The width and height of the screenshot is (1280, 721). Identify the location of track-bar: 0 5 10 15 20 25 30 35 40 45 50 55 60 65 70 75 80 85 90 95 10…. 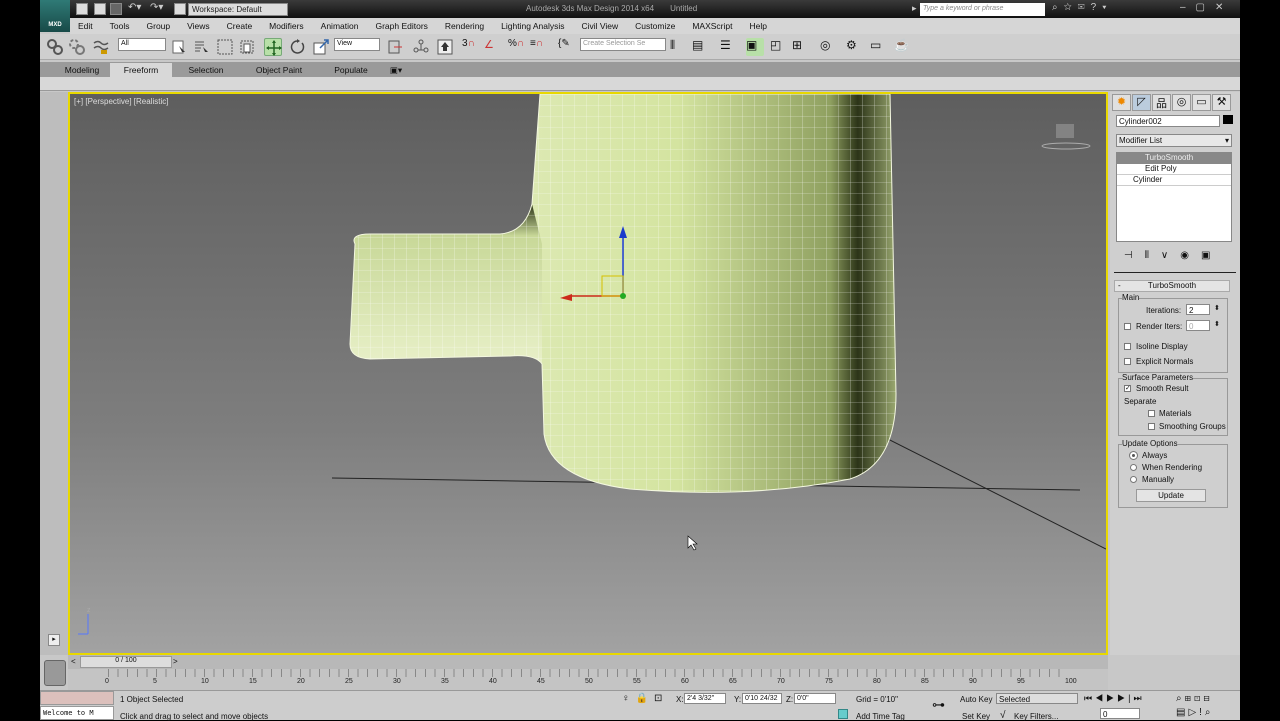
(588, 679).